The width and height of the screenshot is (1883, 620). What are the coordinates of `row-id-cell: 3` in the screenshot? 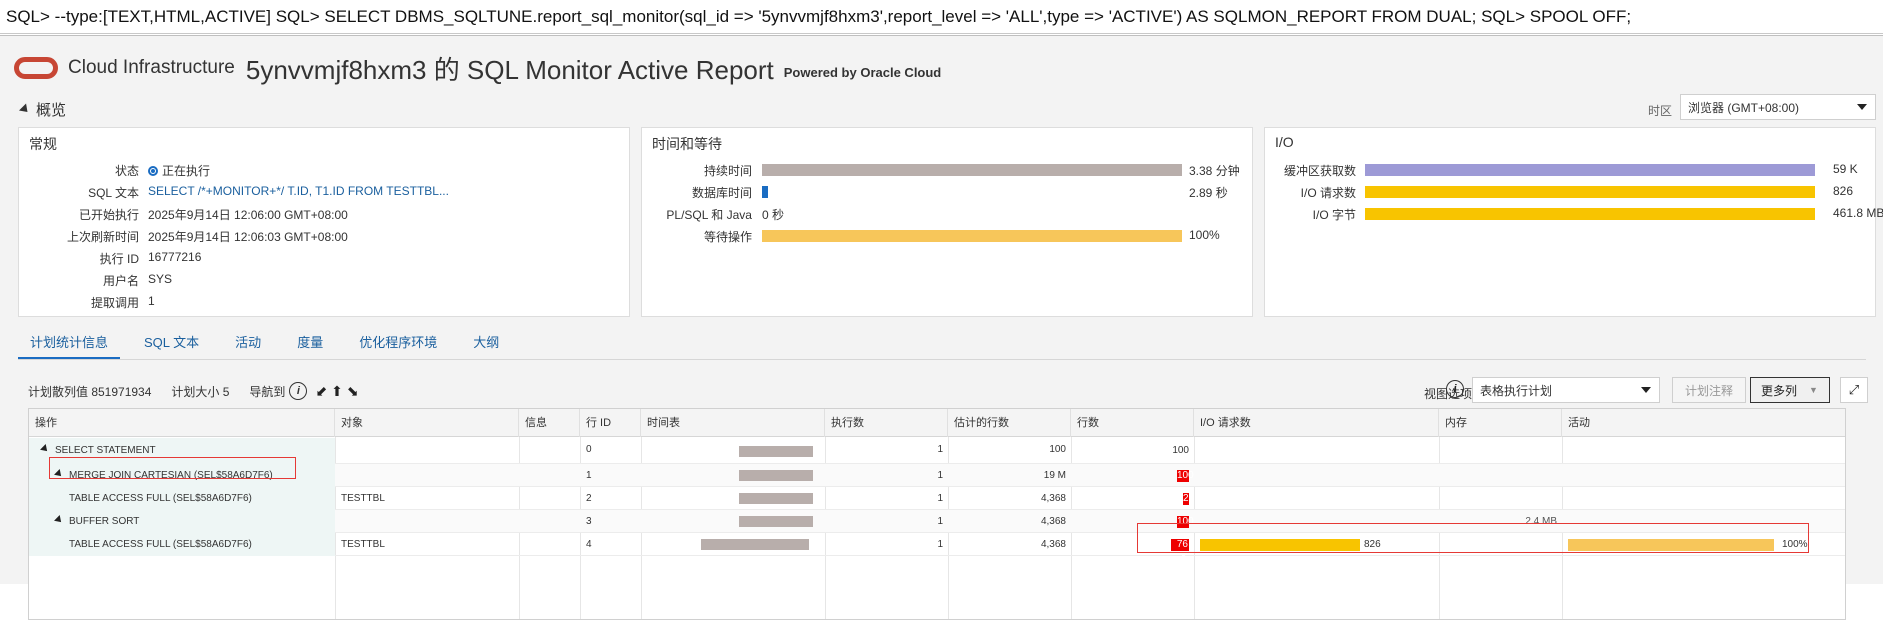 It's located at (589, 521).